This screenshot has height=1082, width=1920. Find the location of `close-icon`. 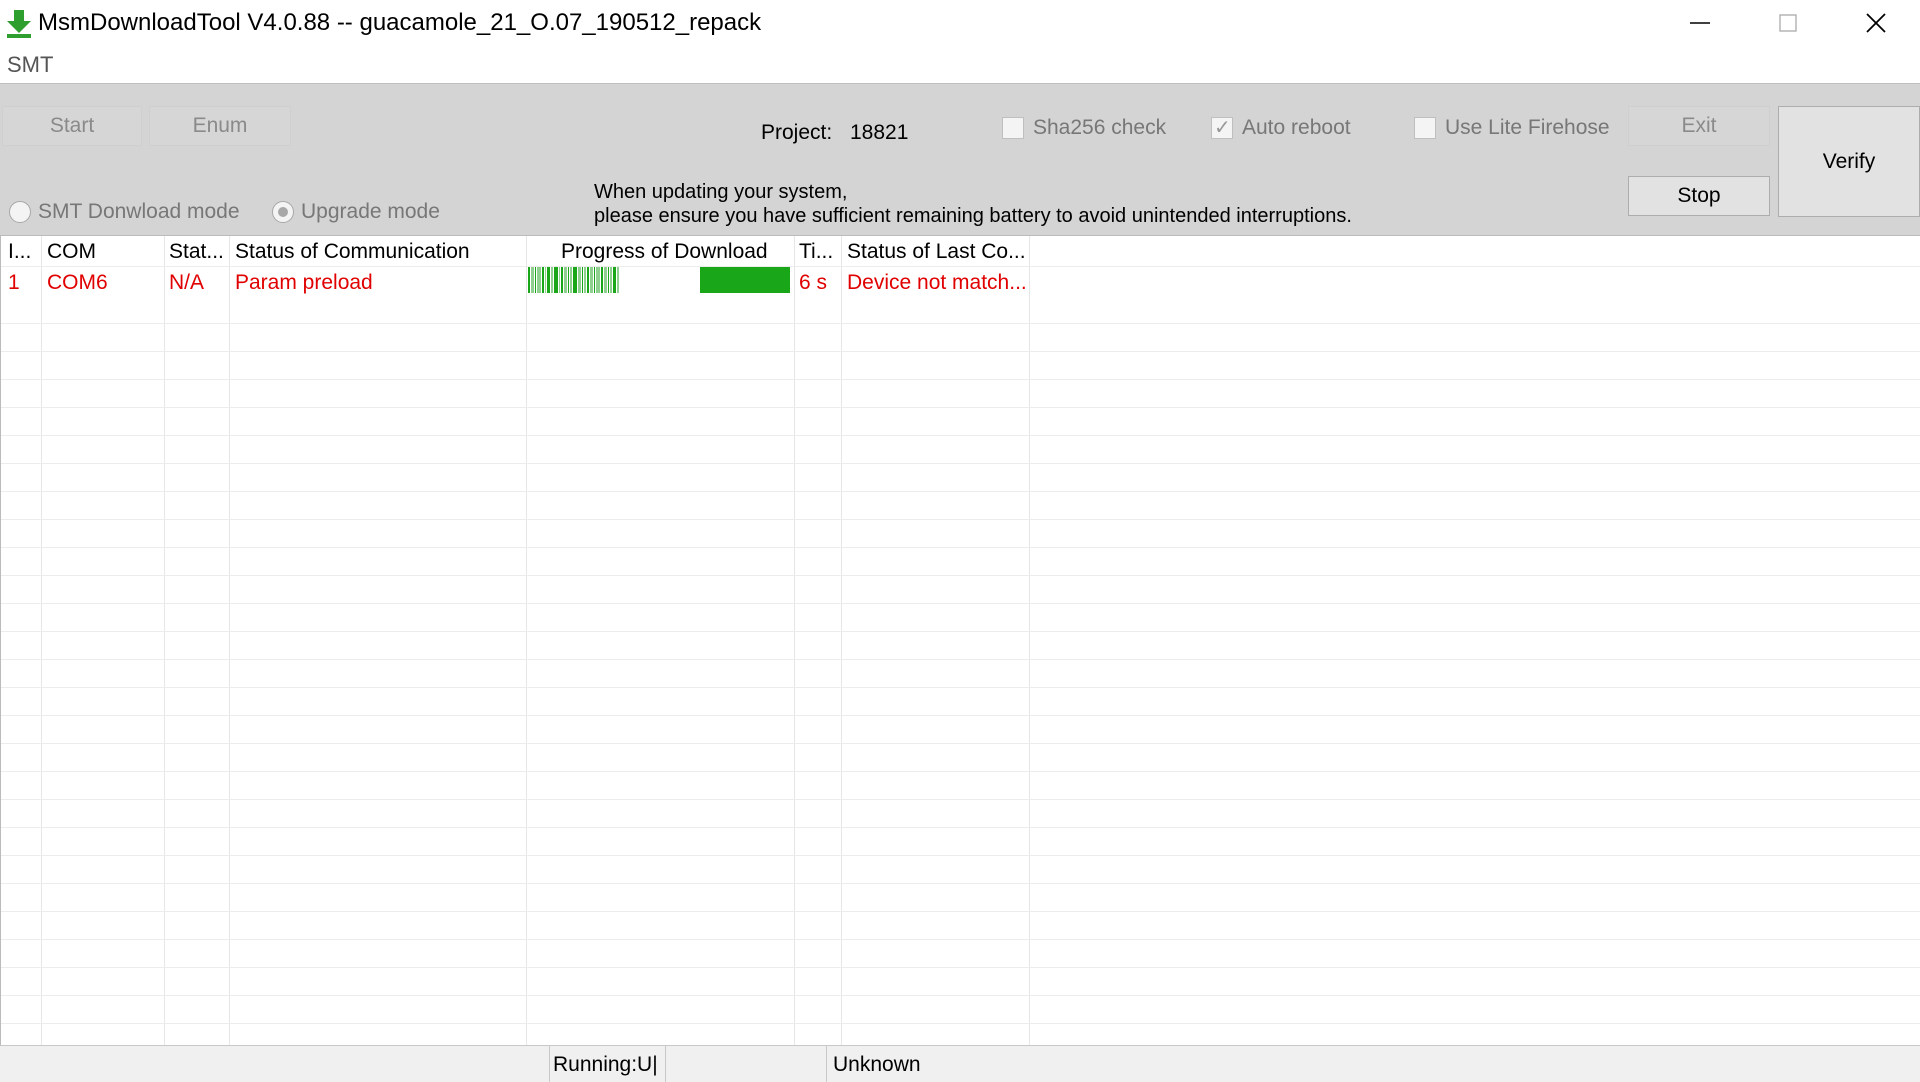

close-icon is located at coordinates (1876, 23).